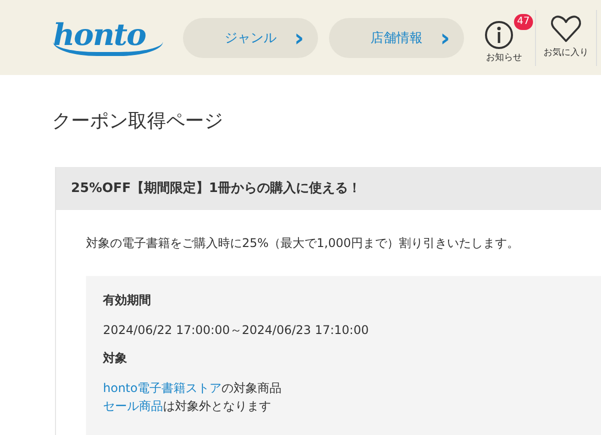 Image resolution: width=601 pixels, height=435 pixels. What do you see at coordinates (236, 330) in the screenshot?
I see `detail-text: 2024/06/22 17:00:00～2024/06/23 17:10:00` at bounding box center [236, 330].